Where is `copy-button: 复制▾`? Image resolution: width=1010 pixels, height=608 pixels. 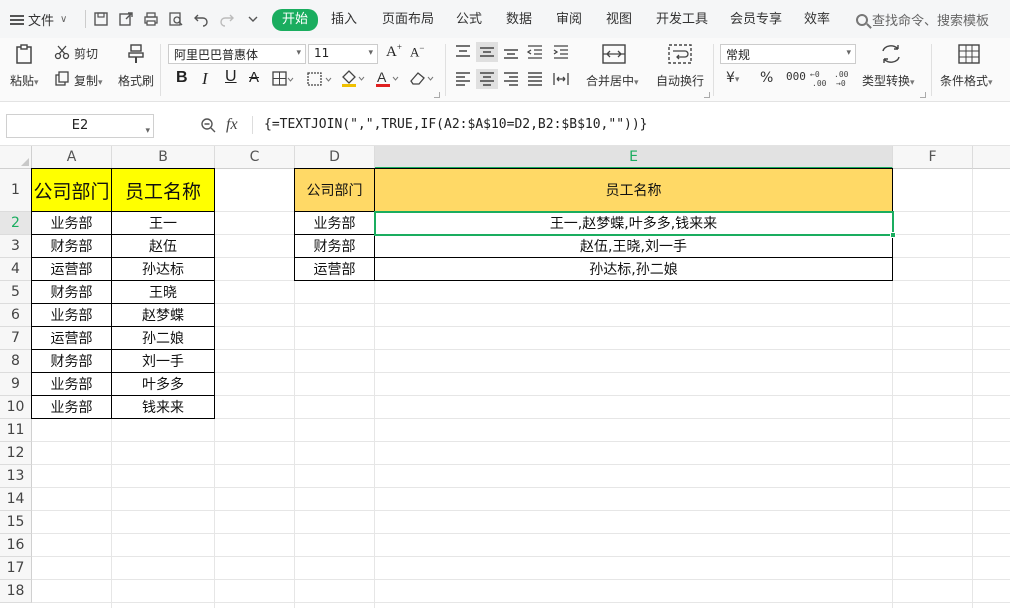 copy-button: 复制▾ is located at coordinates (88, 80).